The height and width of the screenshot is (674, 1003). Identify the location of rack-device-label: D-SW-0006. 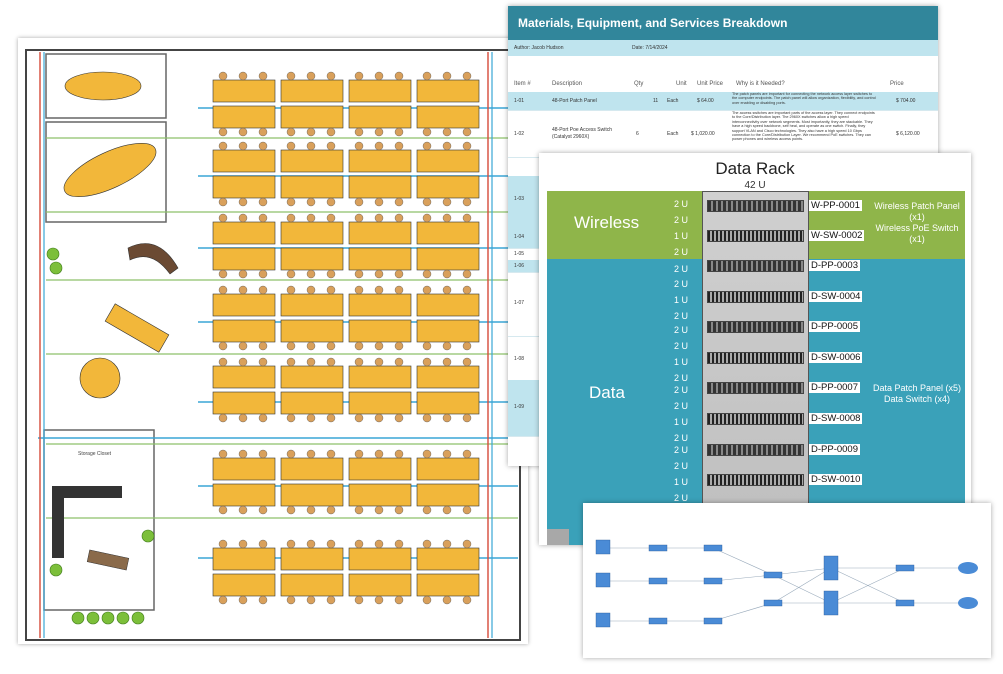
(836, 357).